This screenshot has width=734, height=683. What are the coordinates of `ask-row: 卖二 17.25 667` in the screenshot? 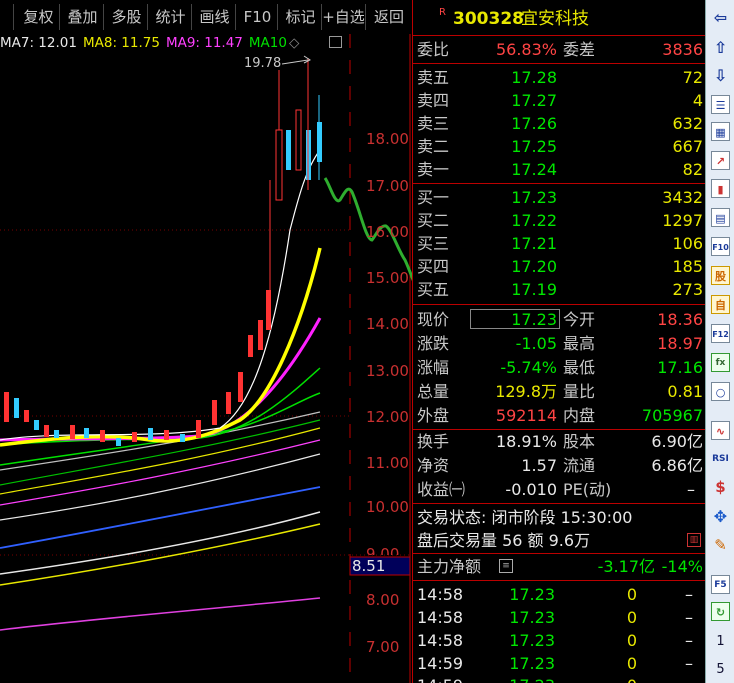 It's located at (559, 146).